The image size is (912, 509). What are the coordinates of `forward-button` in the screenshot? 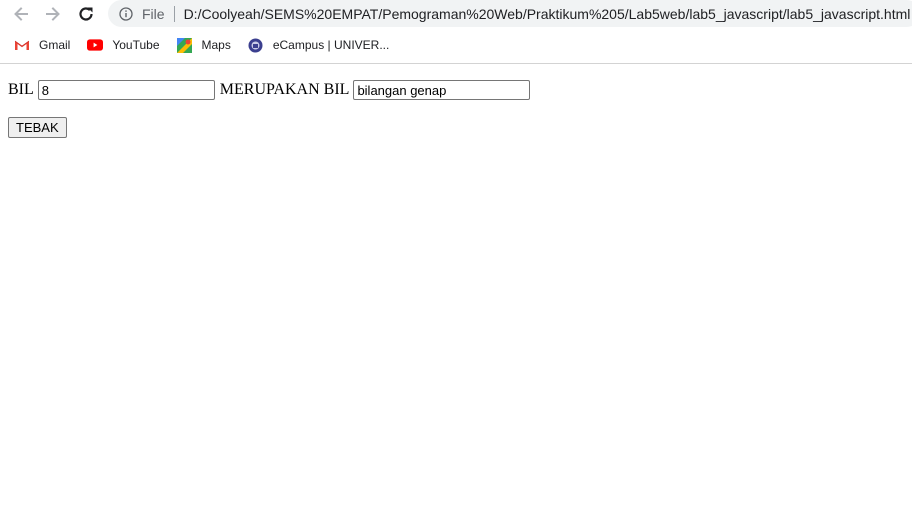 It's located at (53, 14).